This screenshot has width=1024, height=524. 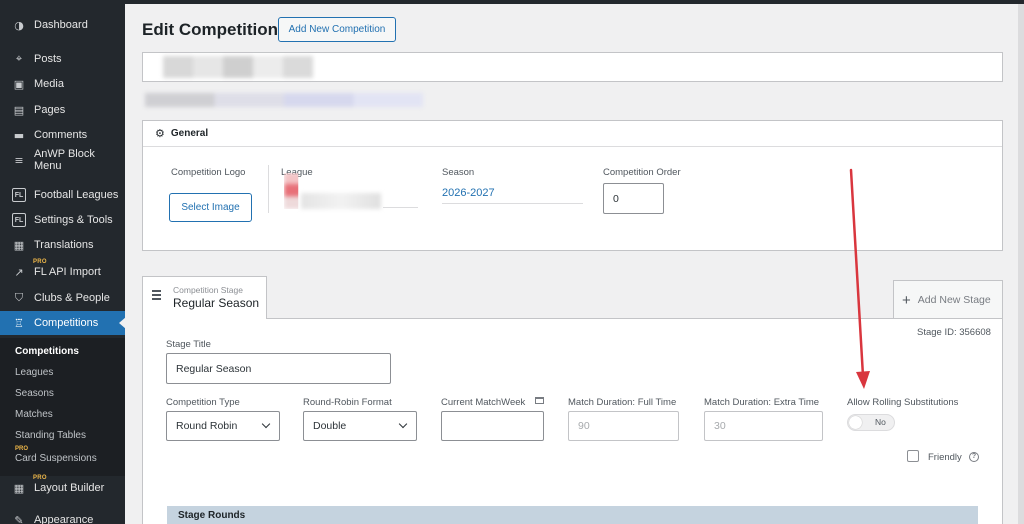 I want to click on divider, so click(x=268, y=189).